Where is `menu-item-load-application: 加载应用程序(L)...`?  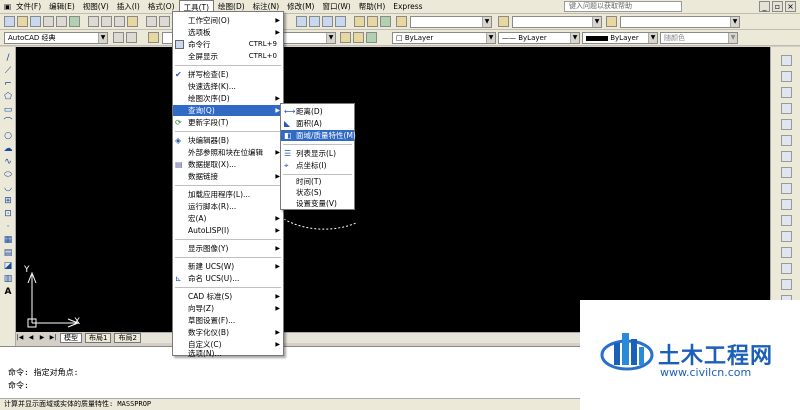 menu-item-load-application: 加载应用程序(L)... is located at coordinates (228, 194).